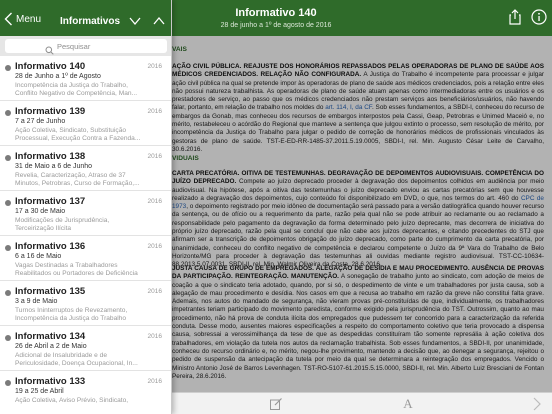 The height and width of the screenshot is (414, 552). What do you see at coordinates (515, 17) in the screenshot?
I see `share-icon` at bounding box center [515, 17].